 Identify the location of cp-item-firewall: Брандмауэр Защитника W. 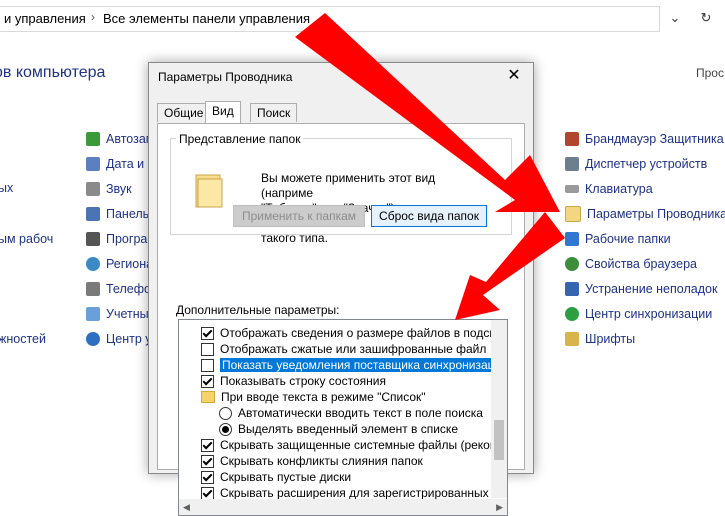
(645, 139).